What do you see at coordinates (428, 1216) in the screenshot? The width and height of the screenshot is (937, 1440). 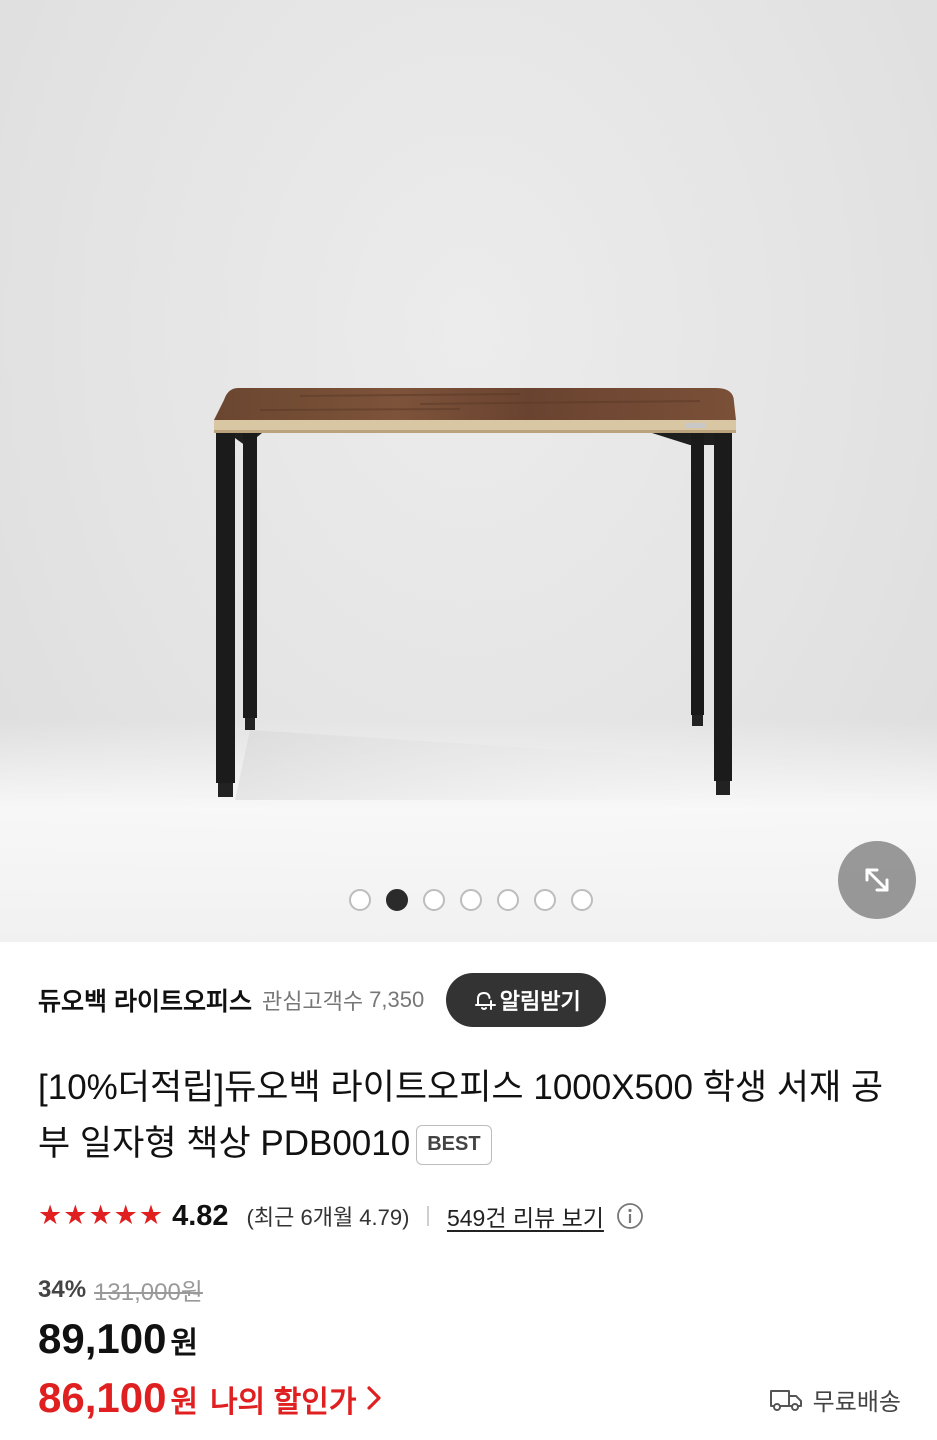 I see `divider` at bounding box center [428, 1216].